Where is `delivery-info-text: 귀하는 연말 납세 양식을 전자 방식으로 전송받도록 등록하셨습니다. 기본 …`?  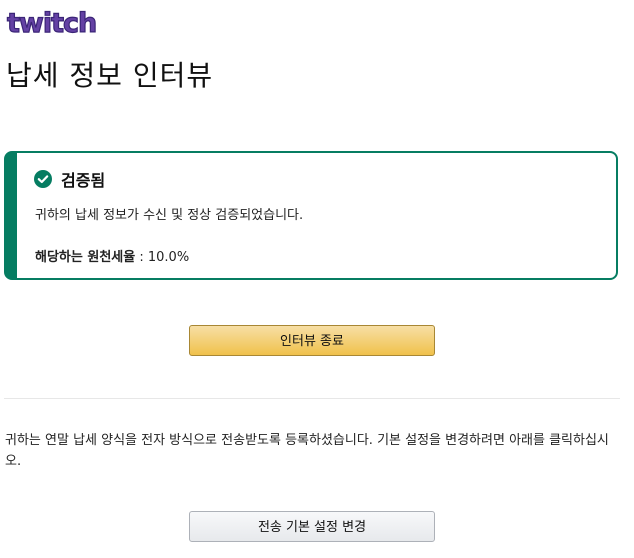 delivery-info-text: 귀하는 연말 납세 양식을 전자 방식으로 전송받도록 등록하셨습니다. 기본 … is located at coordinates (307, 451).